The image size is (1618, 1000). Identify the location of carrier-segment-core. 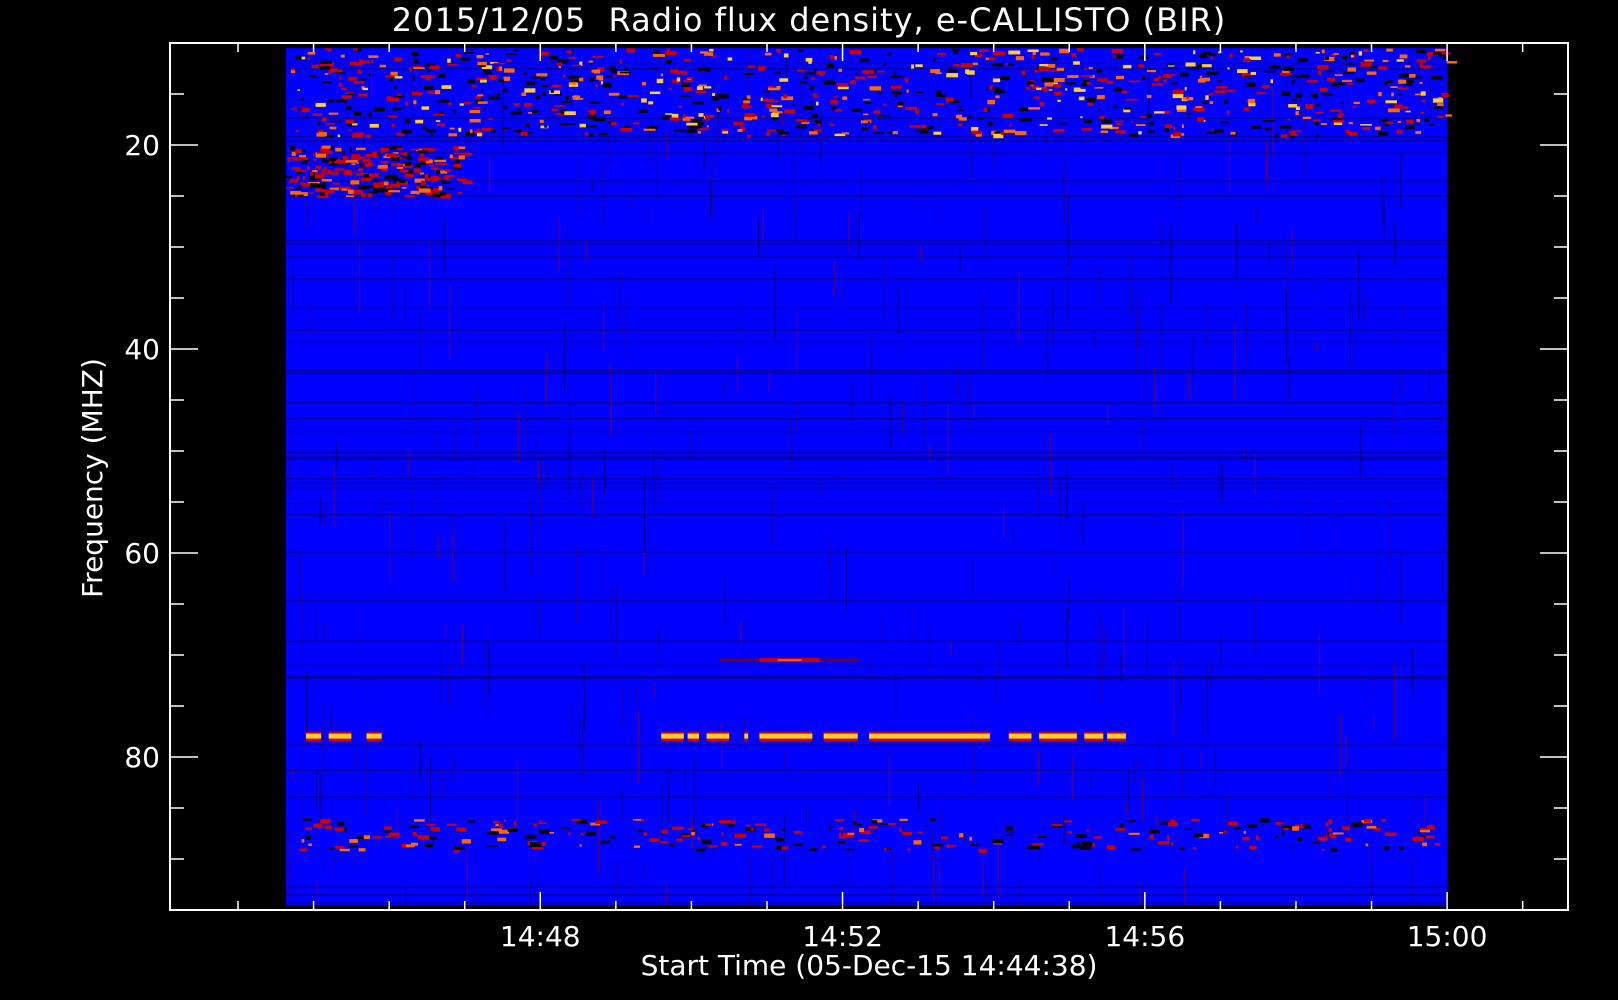
(1058, 736).